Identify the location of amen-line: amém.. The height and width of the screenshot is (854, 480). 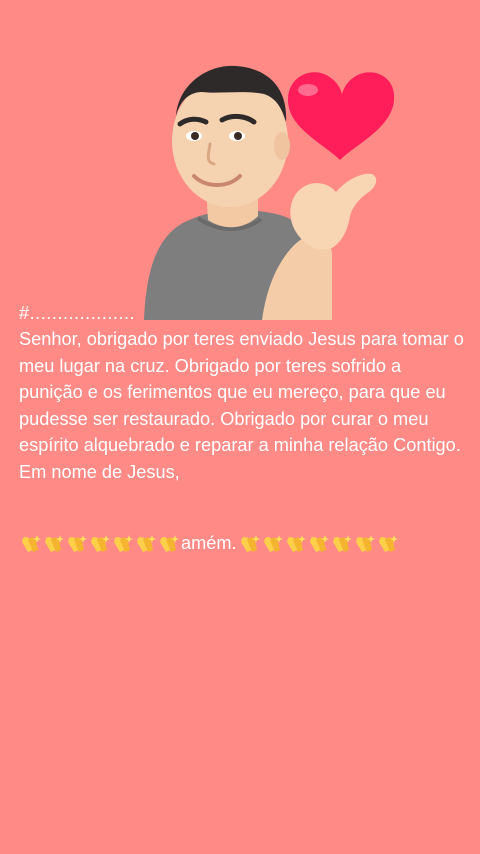
(209, 543).